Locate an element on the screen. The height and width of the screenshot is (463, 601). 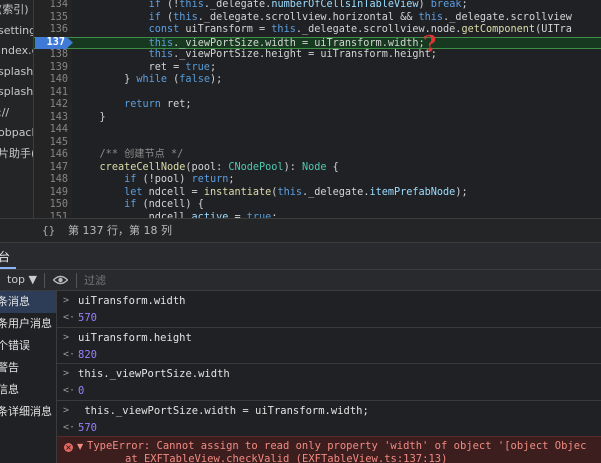
code-text: } is located at coordinates (90, 117).